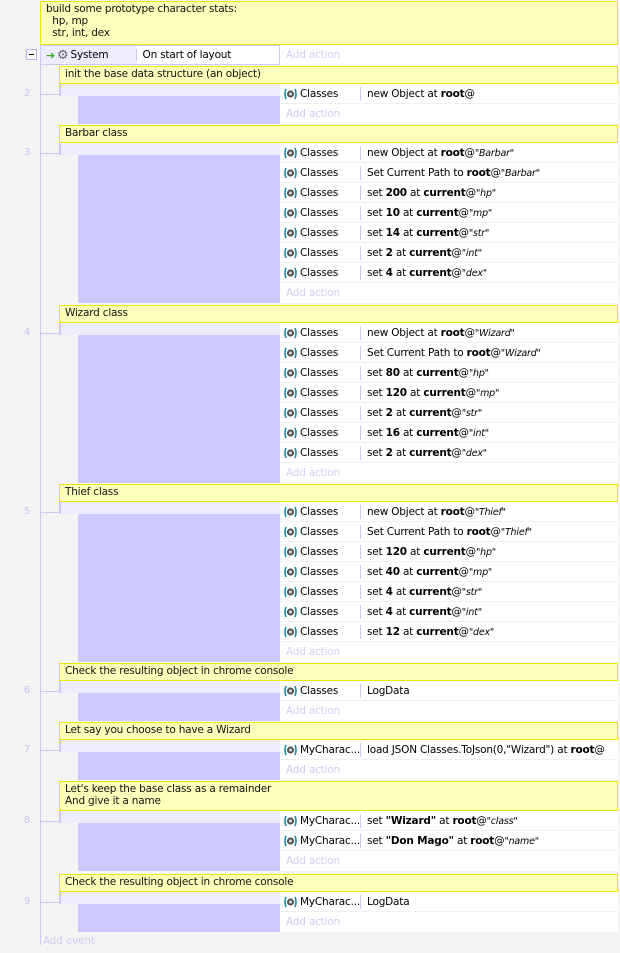 This screenshot has width=620, height=953. I want to click on action-row: MyCharac... set "Wizard" at root@"class", so click(449, 821).